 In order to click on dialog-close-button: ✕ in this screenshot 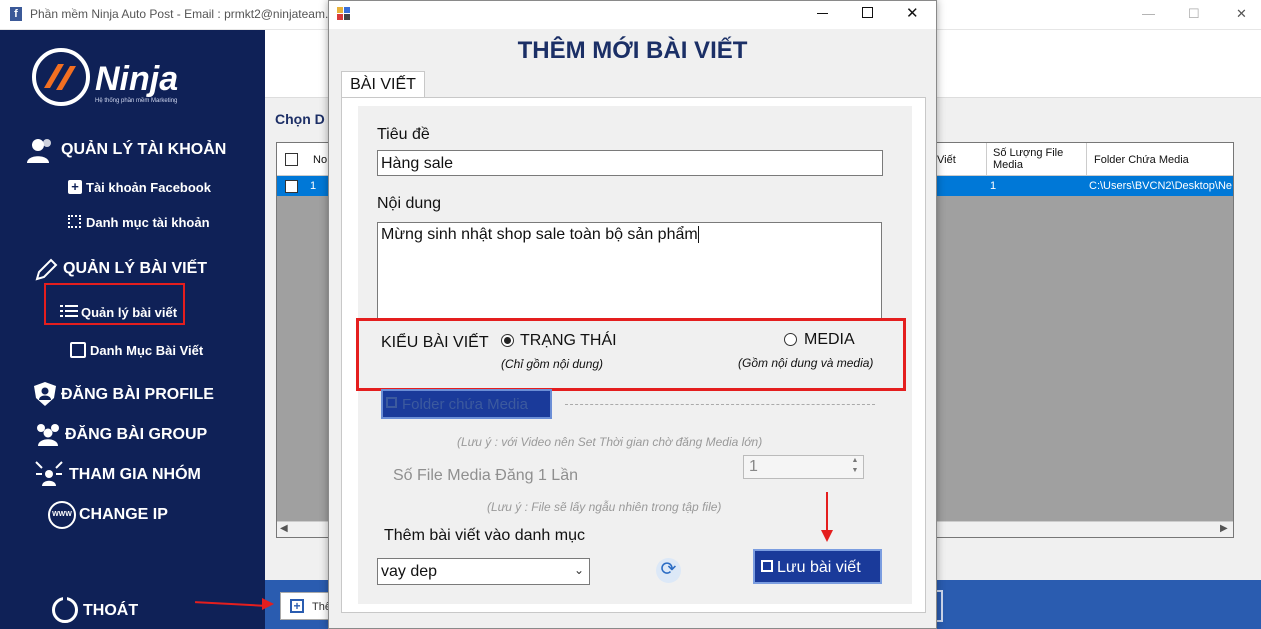, I will do `click(912, 13)`.